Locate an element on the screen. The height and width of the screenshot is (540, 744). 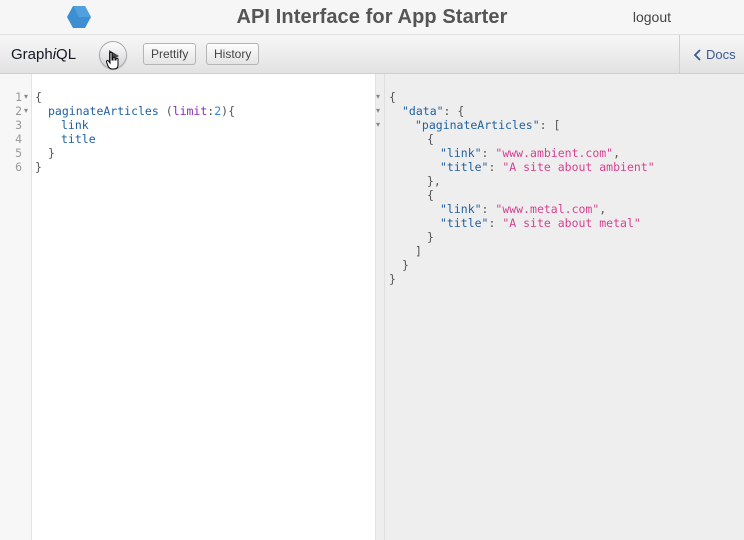
line-number: 6 is located at coordinates (18, 167).